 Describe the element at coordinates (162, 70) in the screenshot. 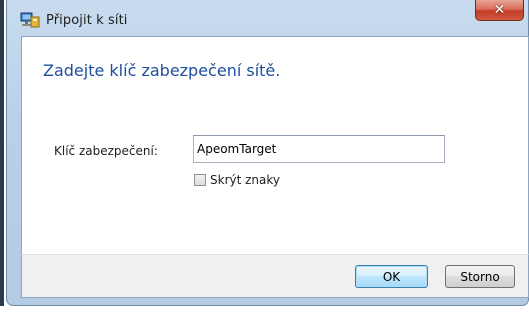

I see `dialog-heading: Zadejte klíč zabezpečení sítě.` at that location.